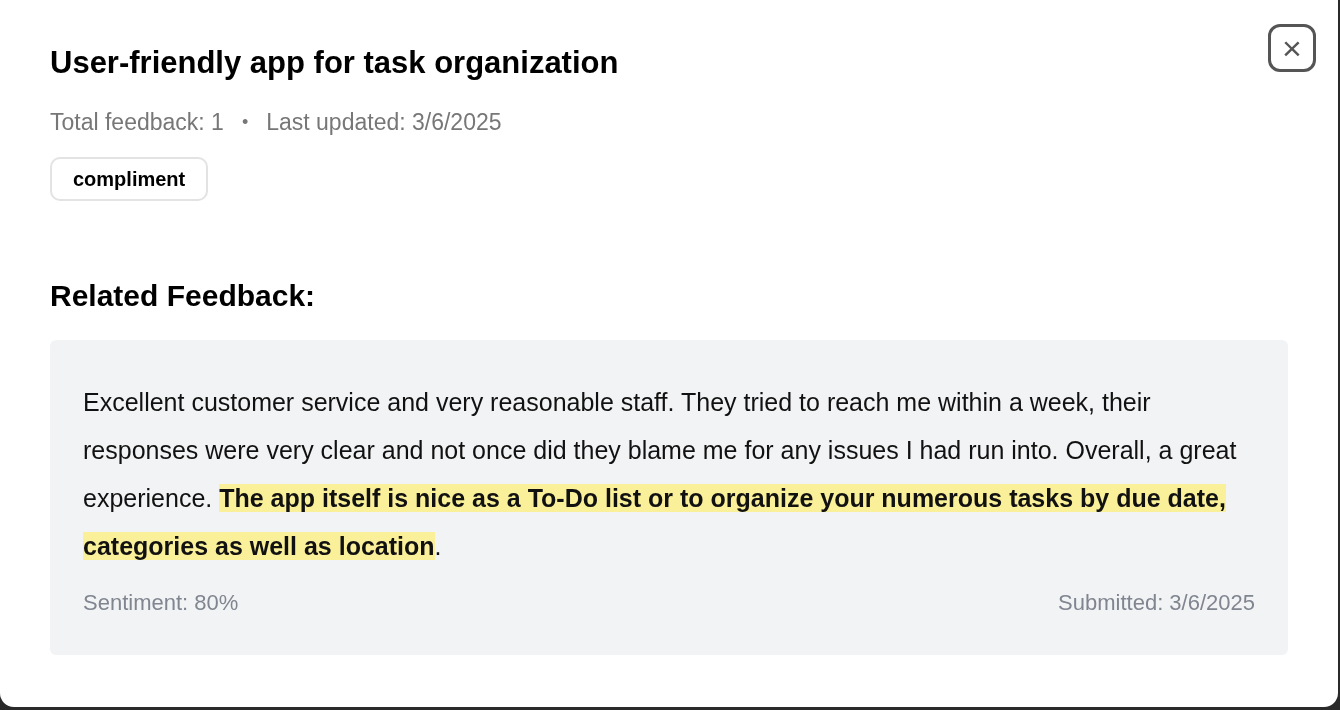  Describe the element at coordinates (137, 122) in the screenshot. I see `feedback-count: Total feedback: 1` at that location.